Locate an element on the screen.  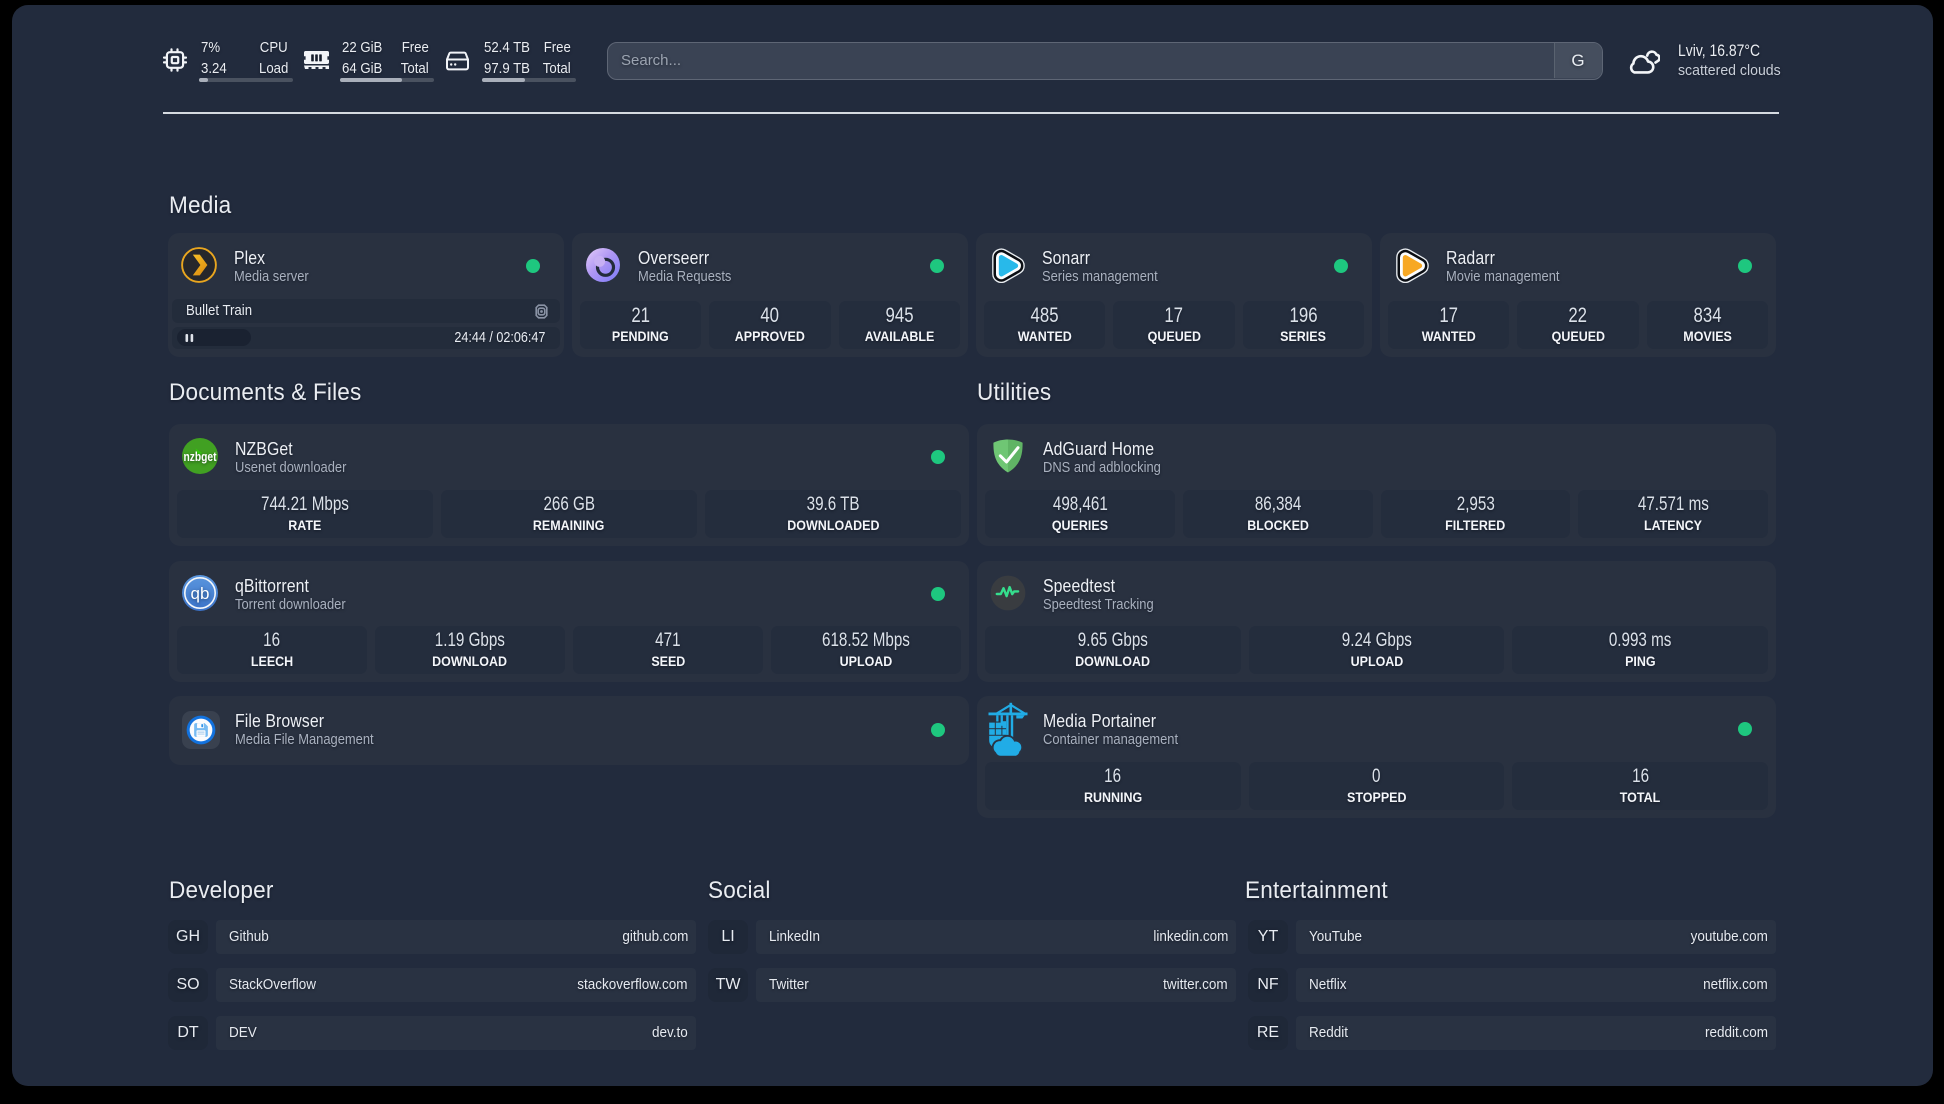
svg-text: nzbget is located at coordinates (199, 457).